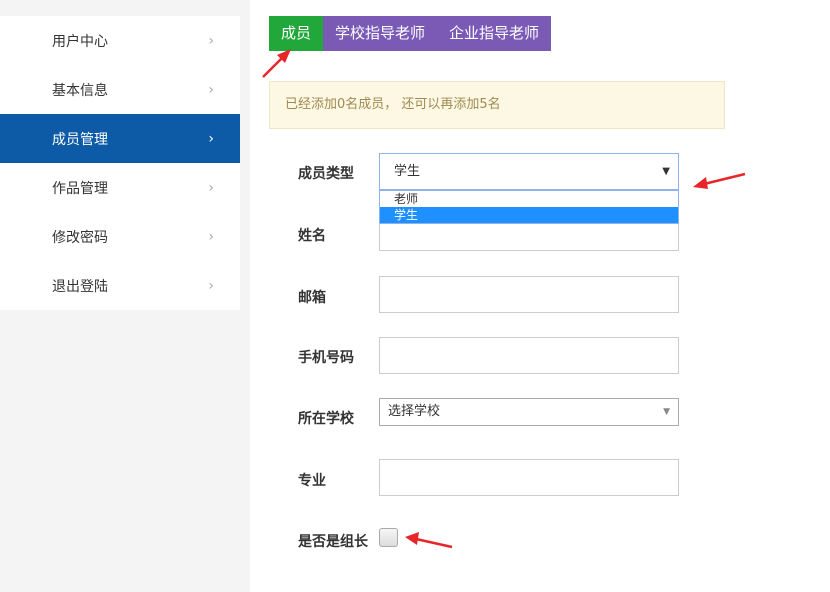 The height and width of the screenshot is (592, 830). What do you see at coordinates (120, 187) in the screenshot?
I see `sidebar-item-works-management: 作品管理 ›` at bounding box center [120, 187].